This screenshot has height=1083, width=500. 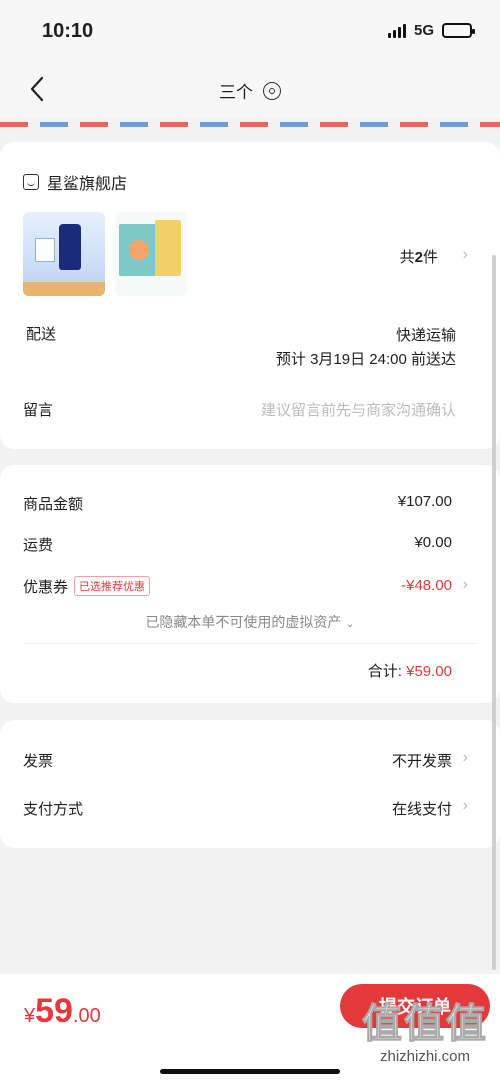 I want to click on watermark-site: zhizhizhi.com, so click(x=425, y=1056).